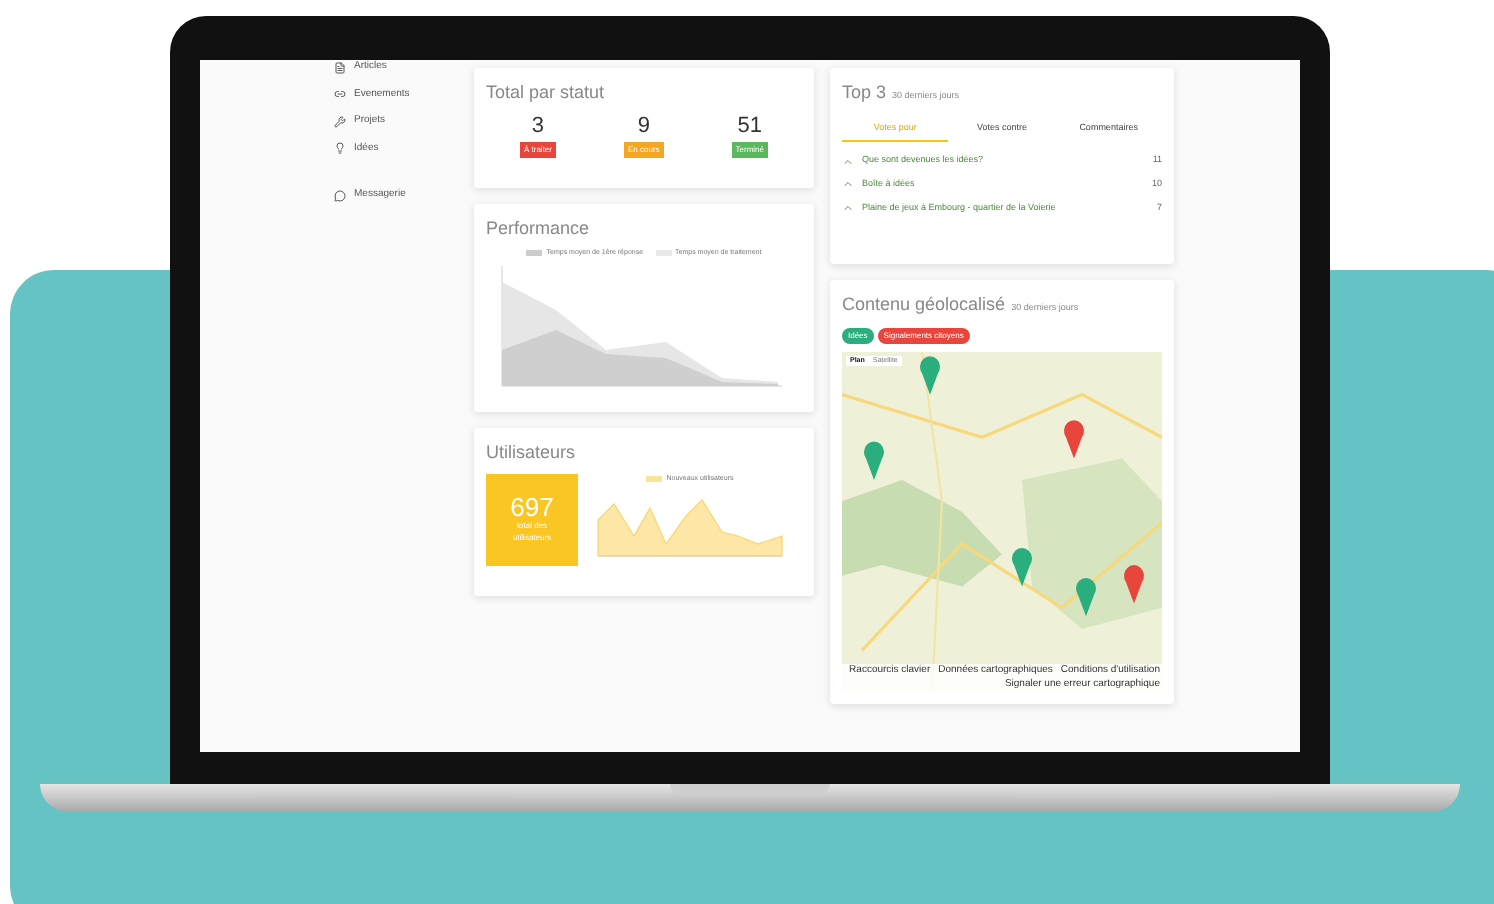  What do you see at coordinates (532, 453) in the screenshot?
I see `card-title: Utilisateurs` at bounding box center [532, 453].